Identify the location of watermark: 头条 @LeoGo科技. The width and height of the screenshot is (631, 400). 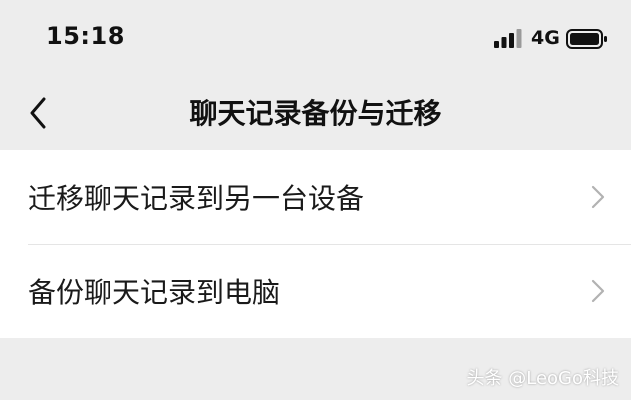
(542, 378).